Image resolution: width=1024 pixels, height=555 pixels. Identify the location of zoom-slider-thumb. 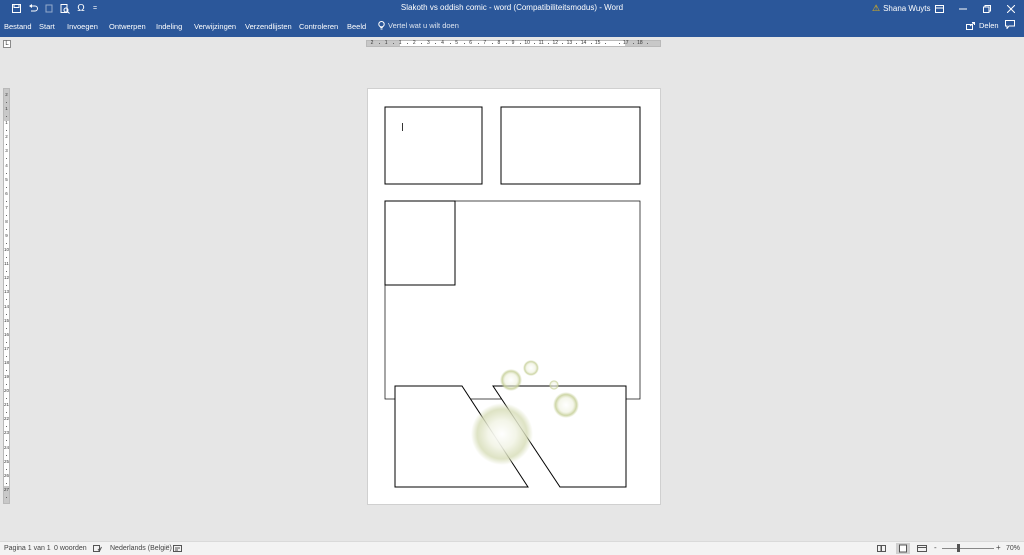
(958, 548).